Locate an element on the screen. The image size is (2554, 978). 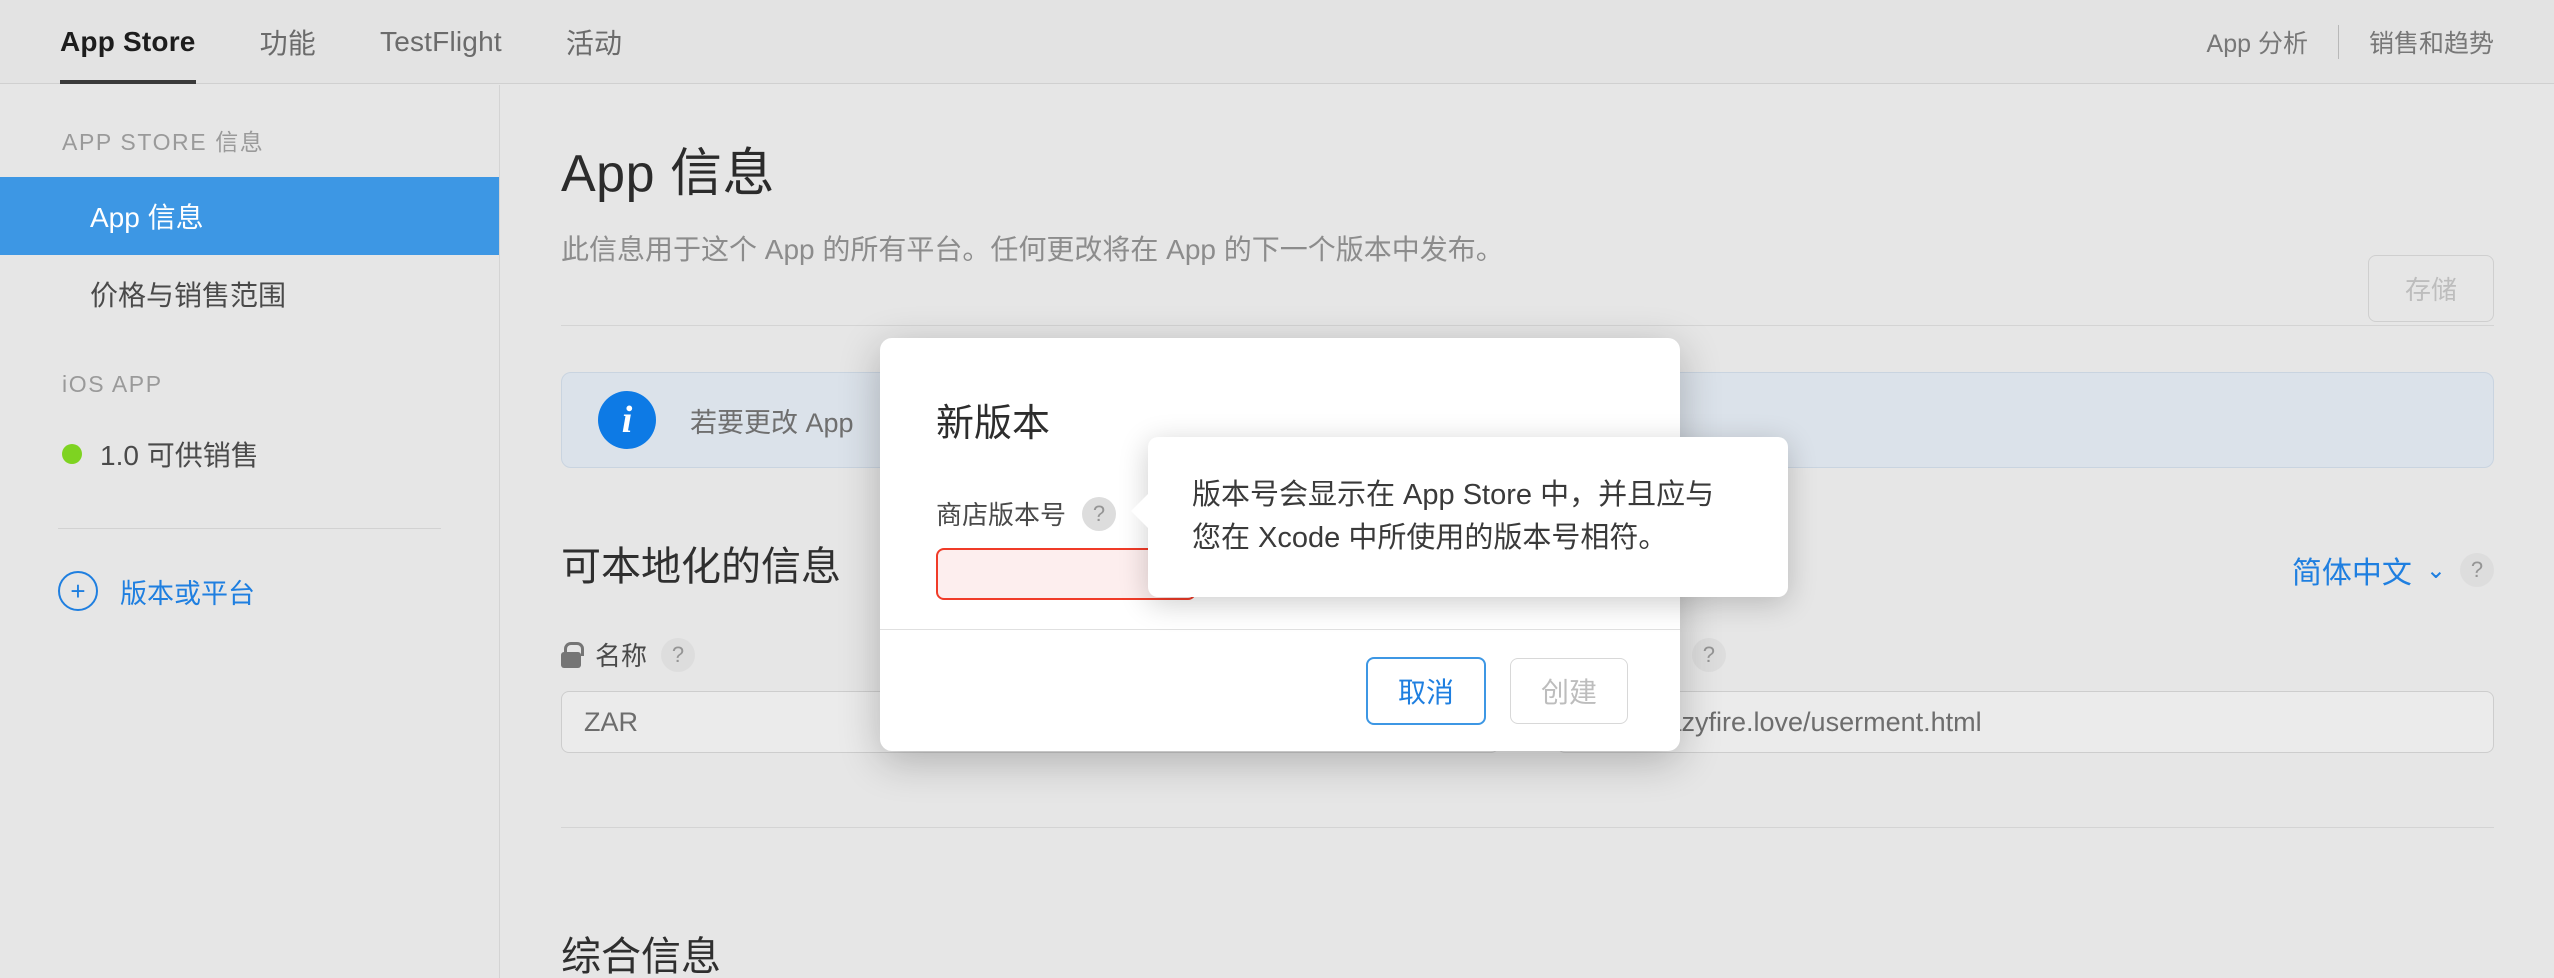
name-help-icon: ? is located at coordinates (678, 654).